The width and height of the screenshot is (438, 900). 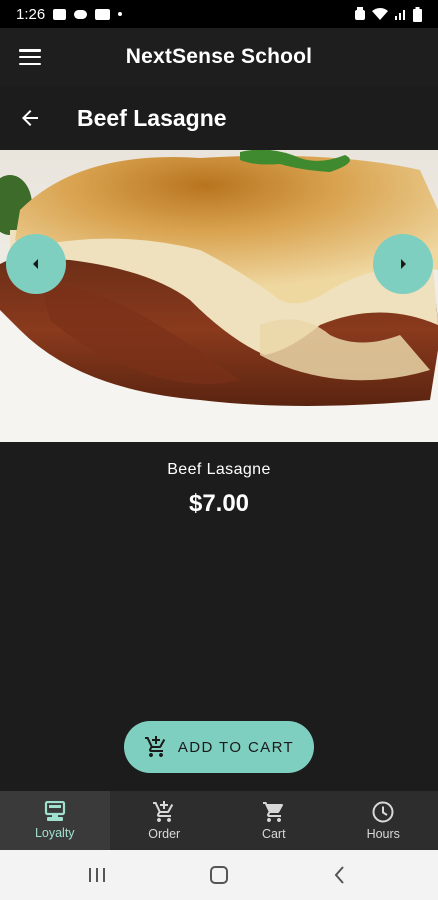 I want to click on app-title: NextSense School, so click(x=219, y=56).